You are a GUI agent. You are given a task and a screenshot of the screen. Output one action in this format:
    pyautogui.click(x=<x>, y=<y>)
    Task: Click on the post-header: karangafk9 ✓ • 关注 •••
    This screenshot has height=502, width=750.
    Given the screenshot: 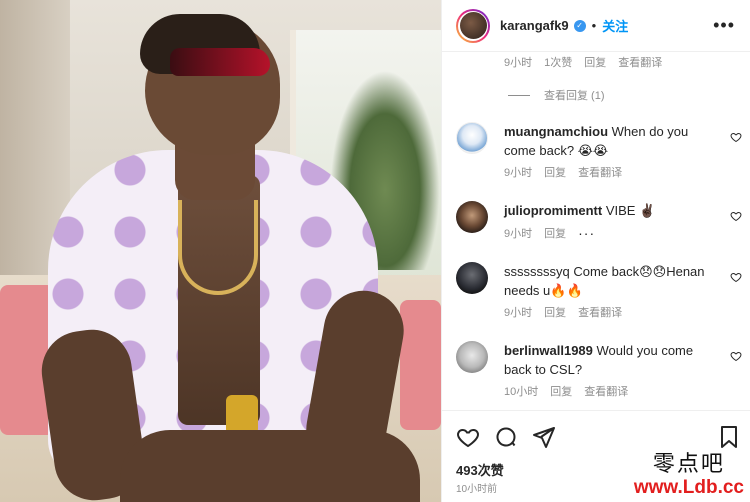 What is the action you would take?
    pyautogui.click(x=596, y=26)
    